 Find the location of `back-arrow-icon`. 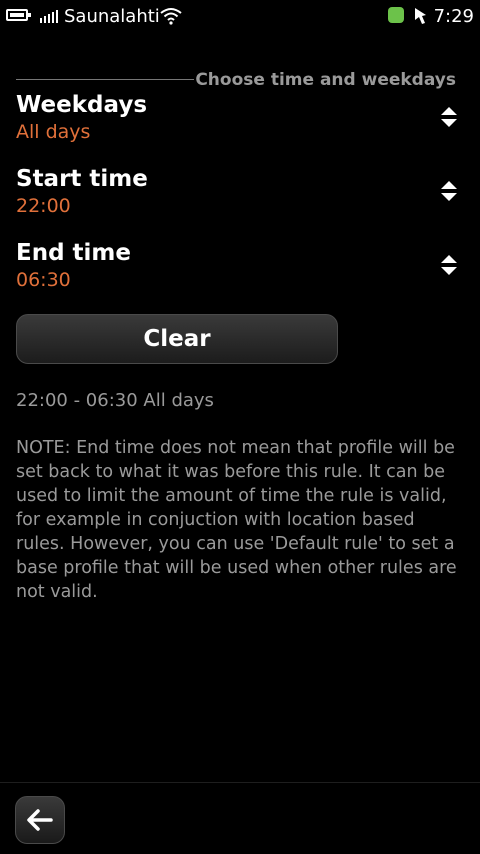

back-arrow-icon is located at coordinates (40, 820).